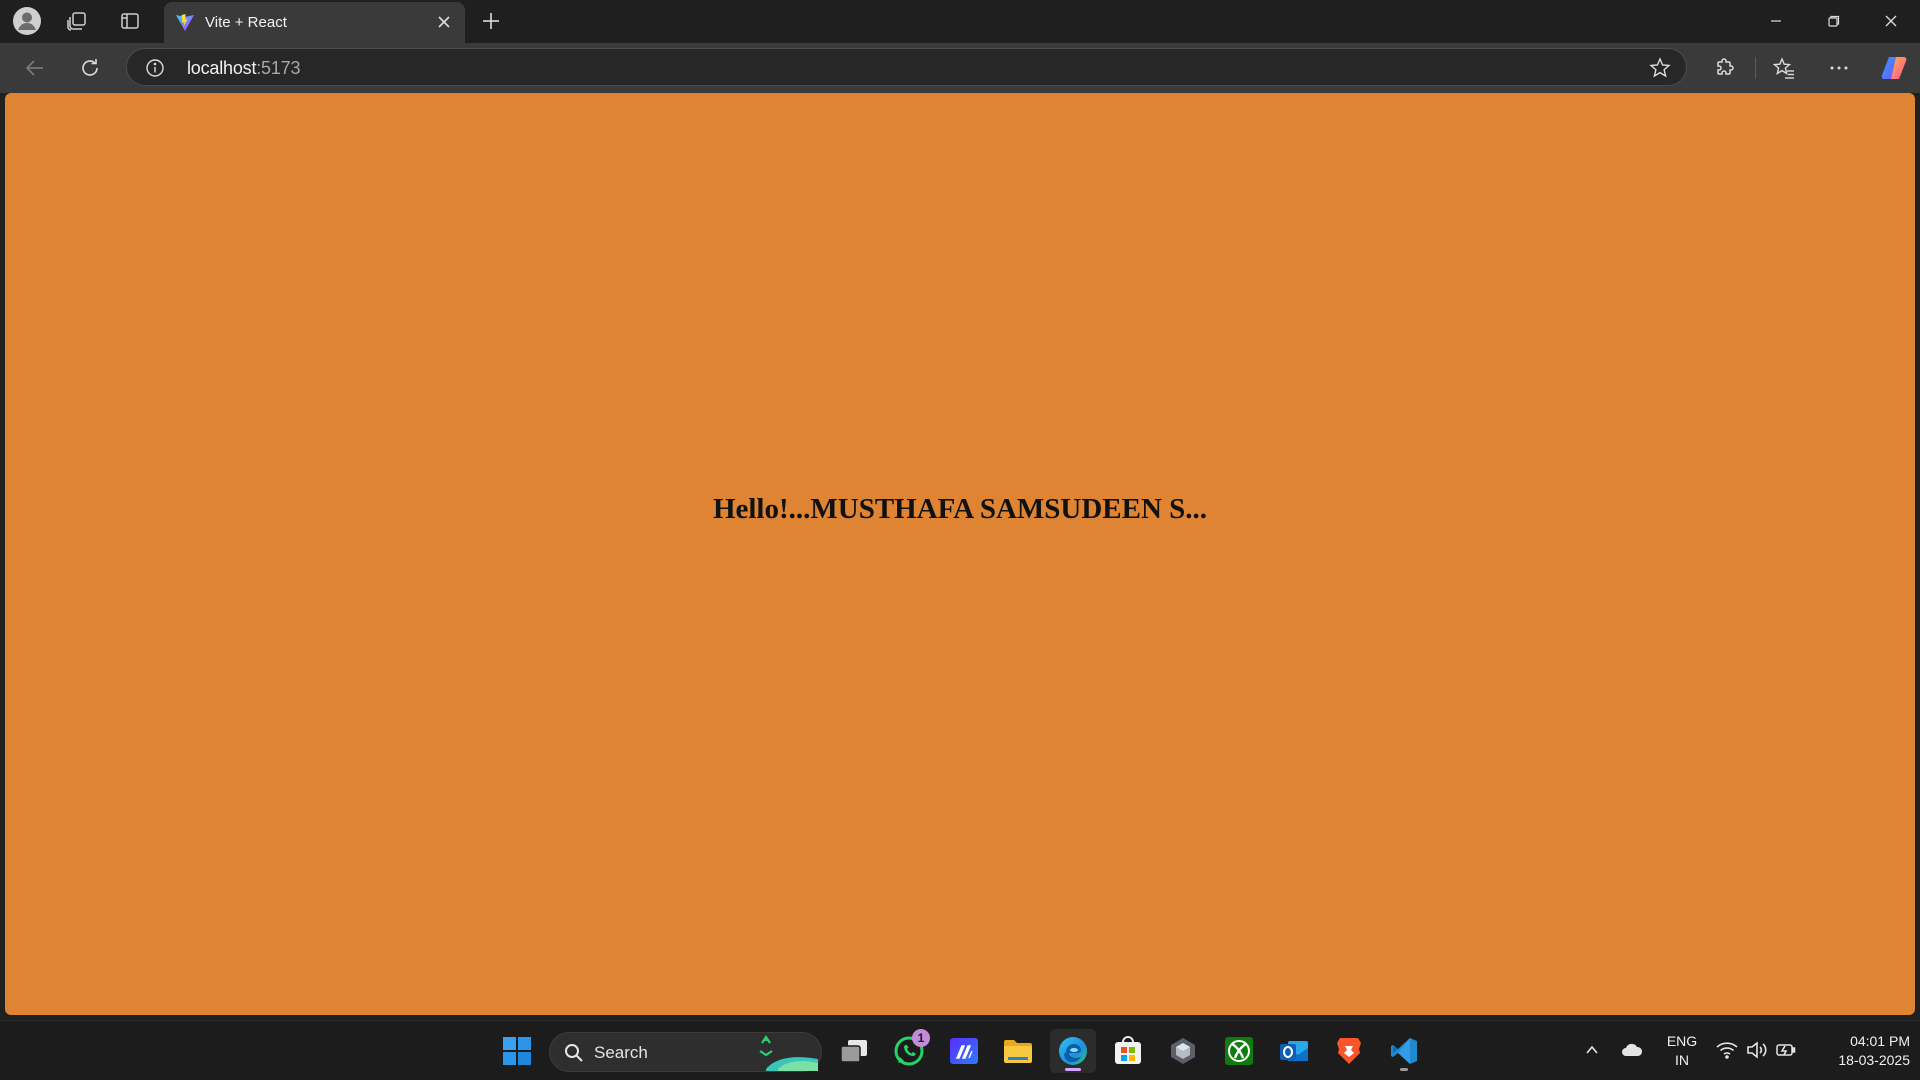  I want to click on restore-button, so click(1834, 21).